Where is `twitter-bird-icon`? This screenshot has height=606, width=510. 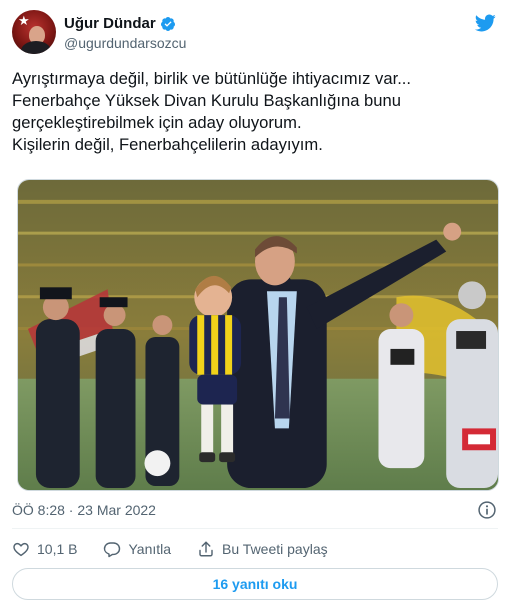 twitter-bird-icon is located at coordinates (485, 23).